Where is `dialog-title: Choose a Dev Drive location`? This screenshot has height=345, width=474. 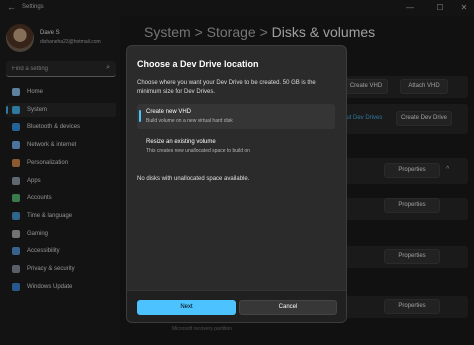 dialog-title: Choose a Dev Drive location is located at coordinates (198, 64).